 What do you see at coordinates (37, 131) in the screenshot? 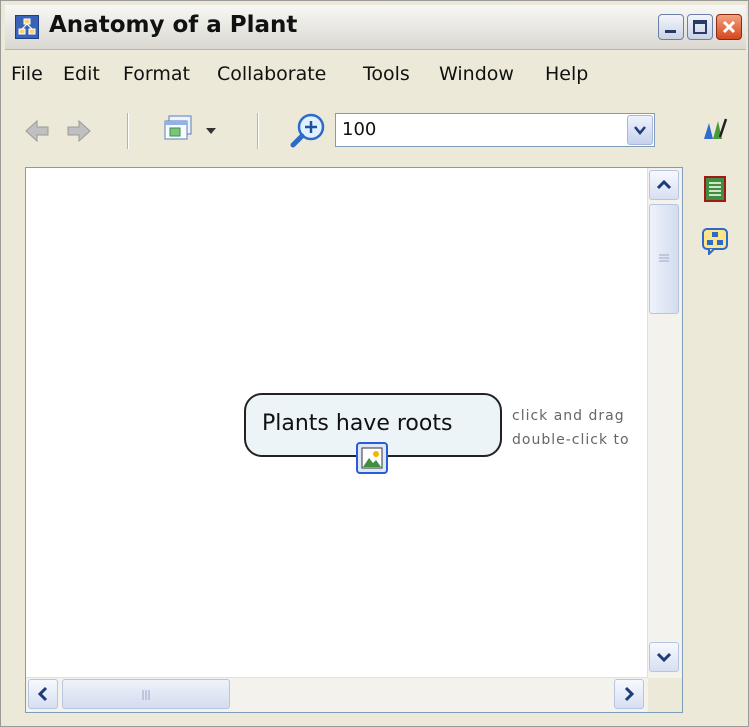
I see `back-arrow-icon` at bounding box center [37, 131].